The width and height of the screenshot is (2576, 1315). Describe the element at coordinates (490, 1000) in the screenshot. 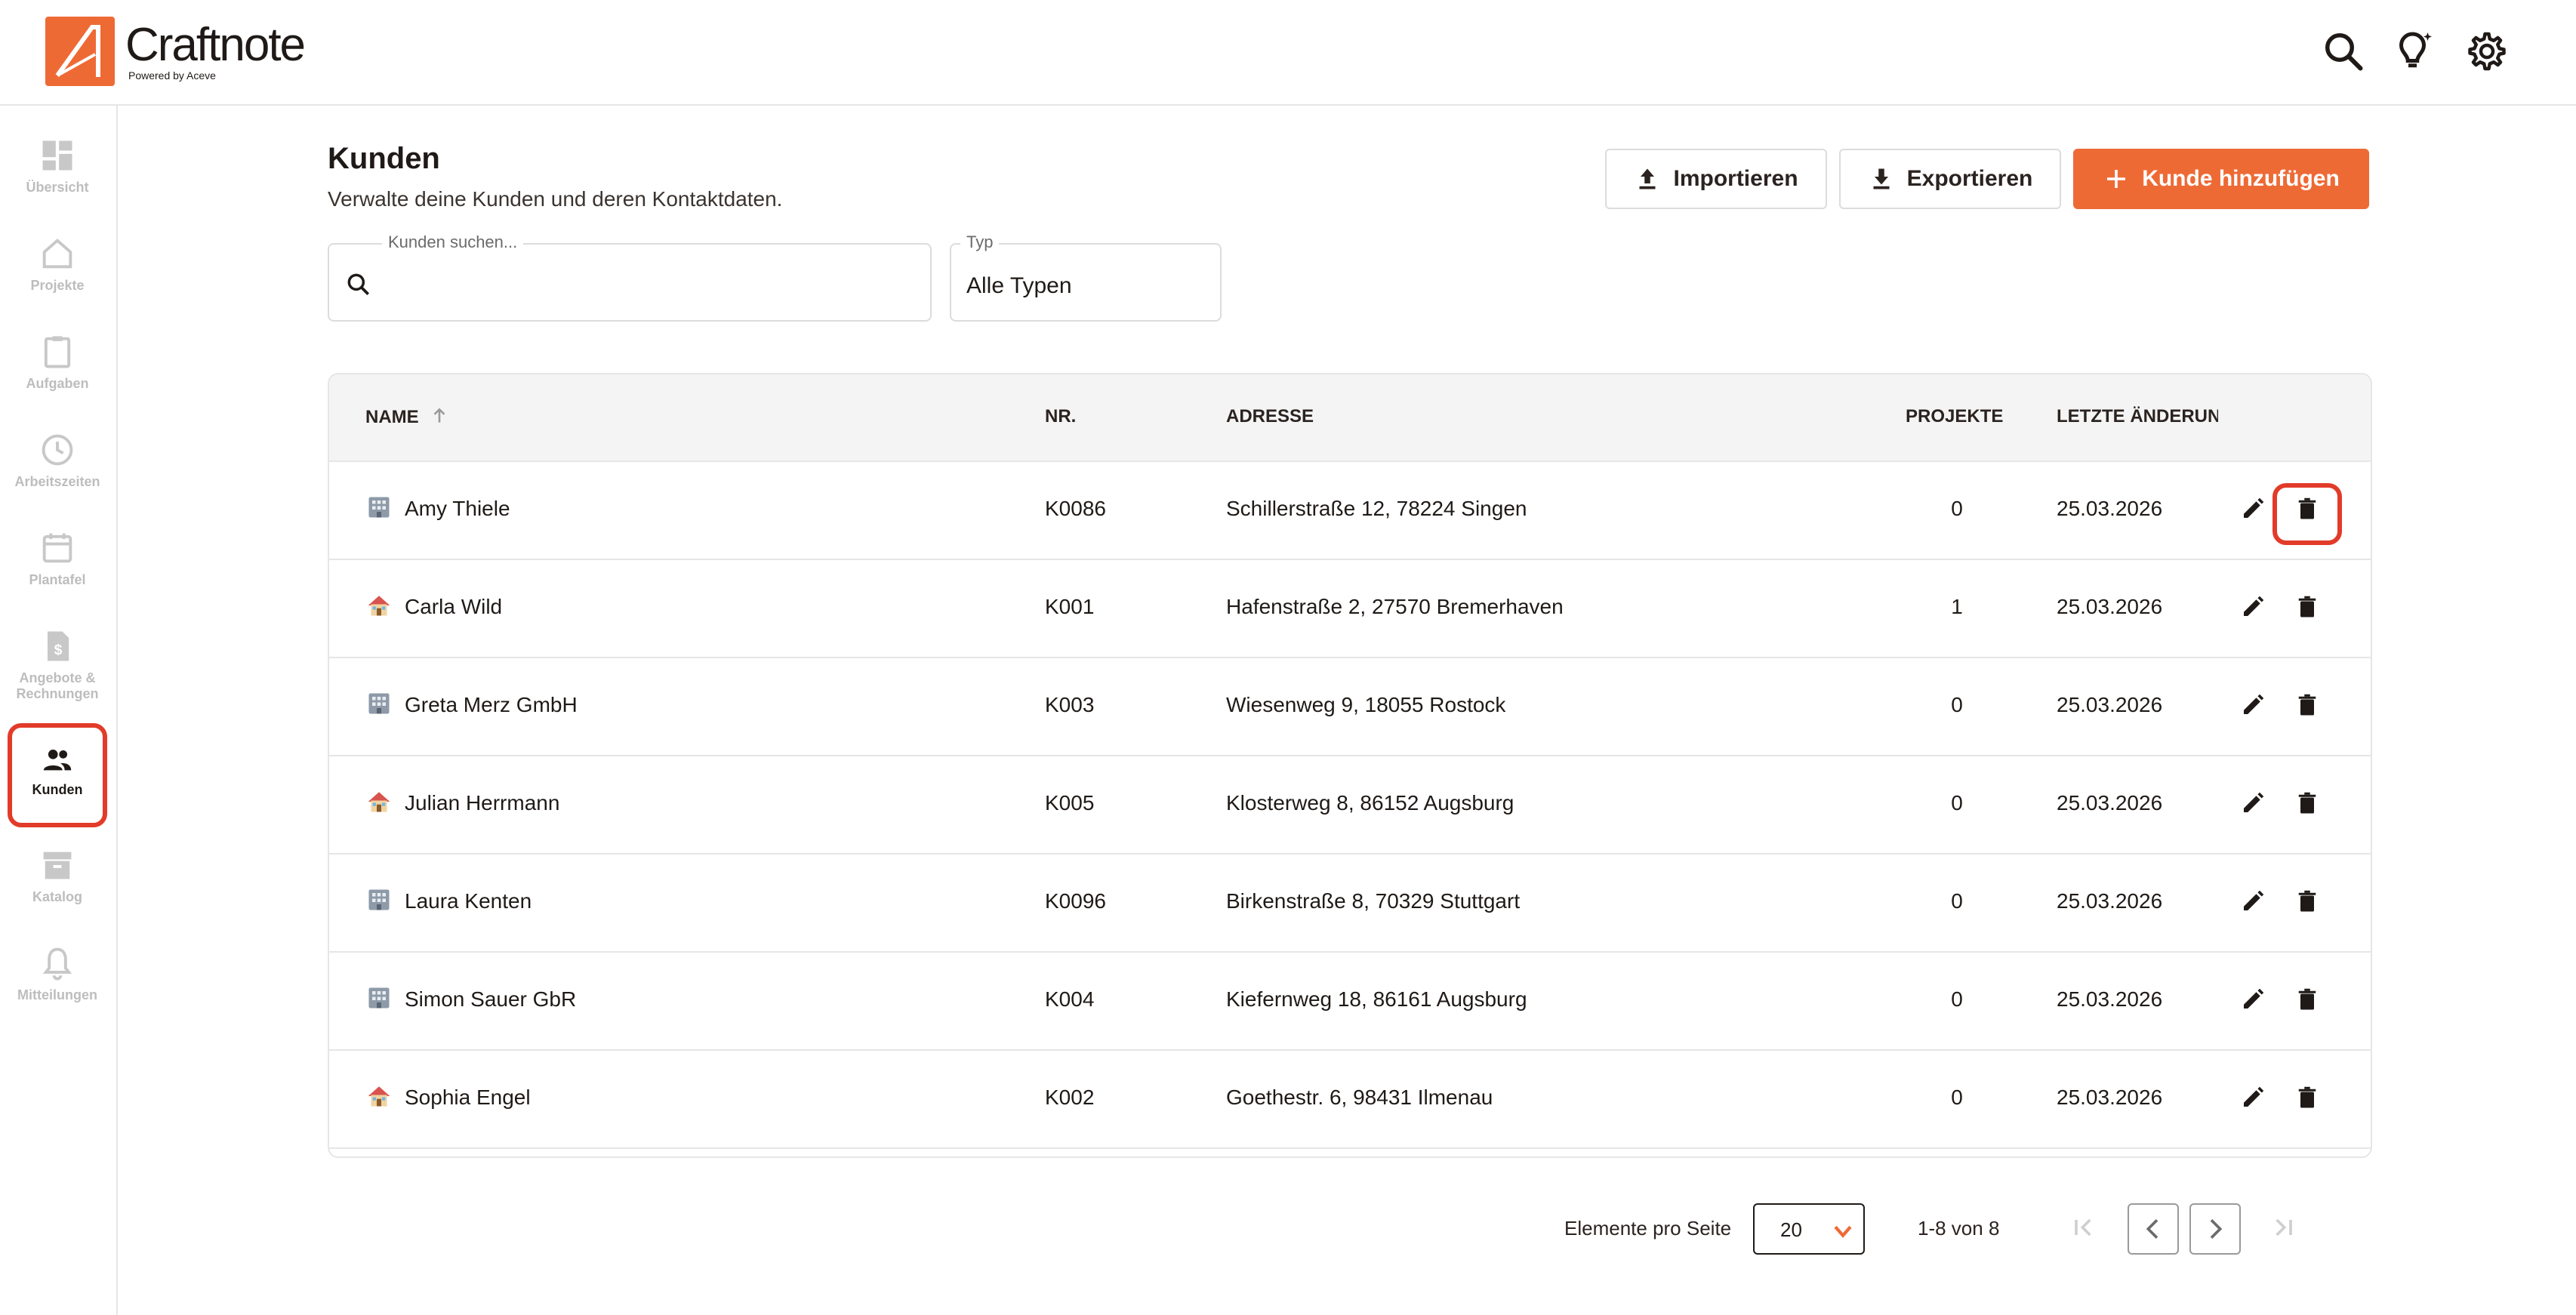

I see `customer-name: Simon Sauer GbR` at that location.